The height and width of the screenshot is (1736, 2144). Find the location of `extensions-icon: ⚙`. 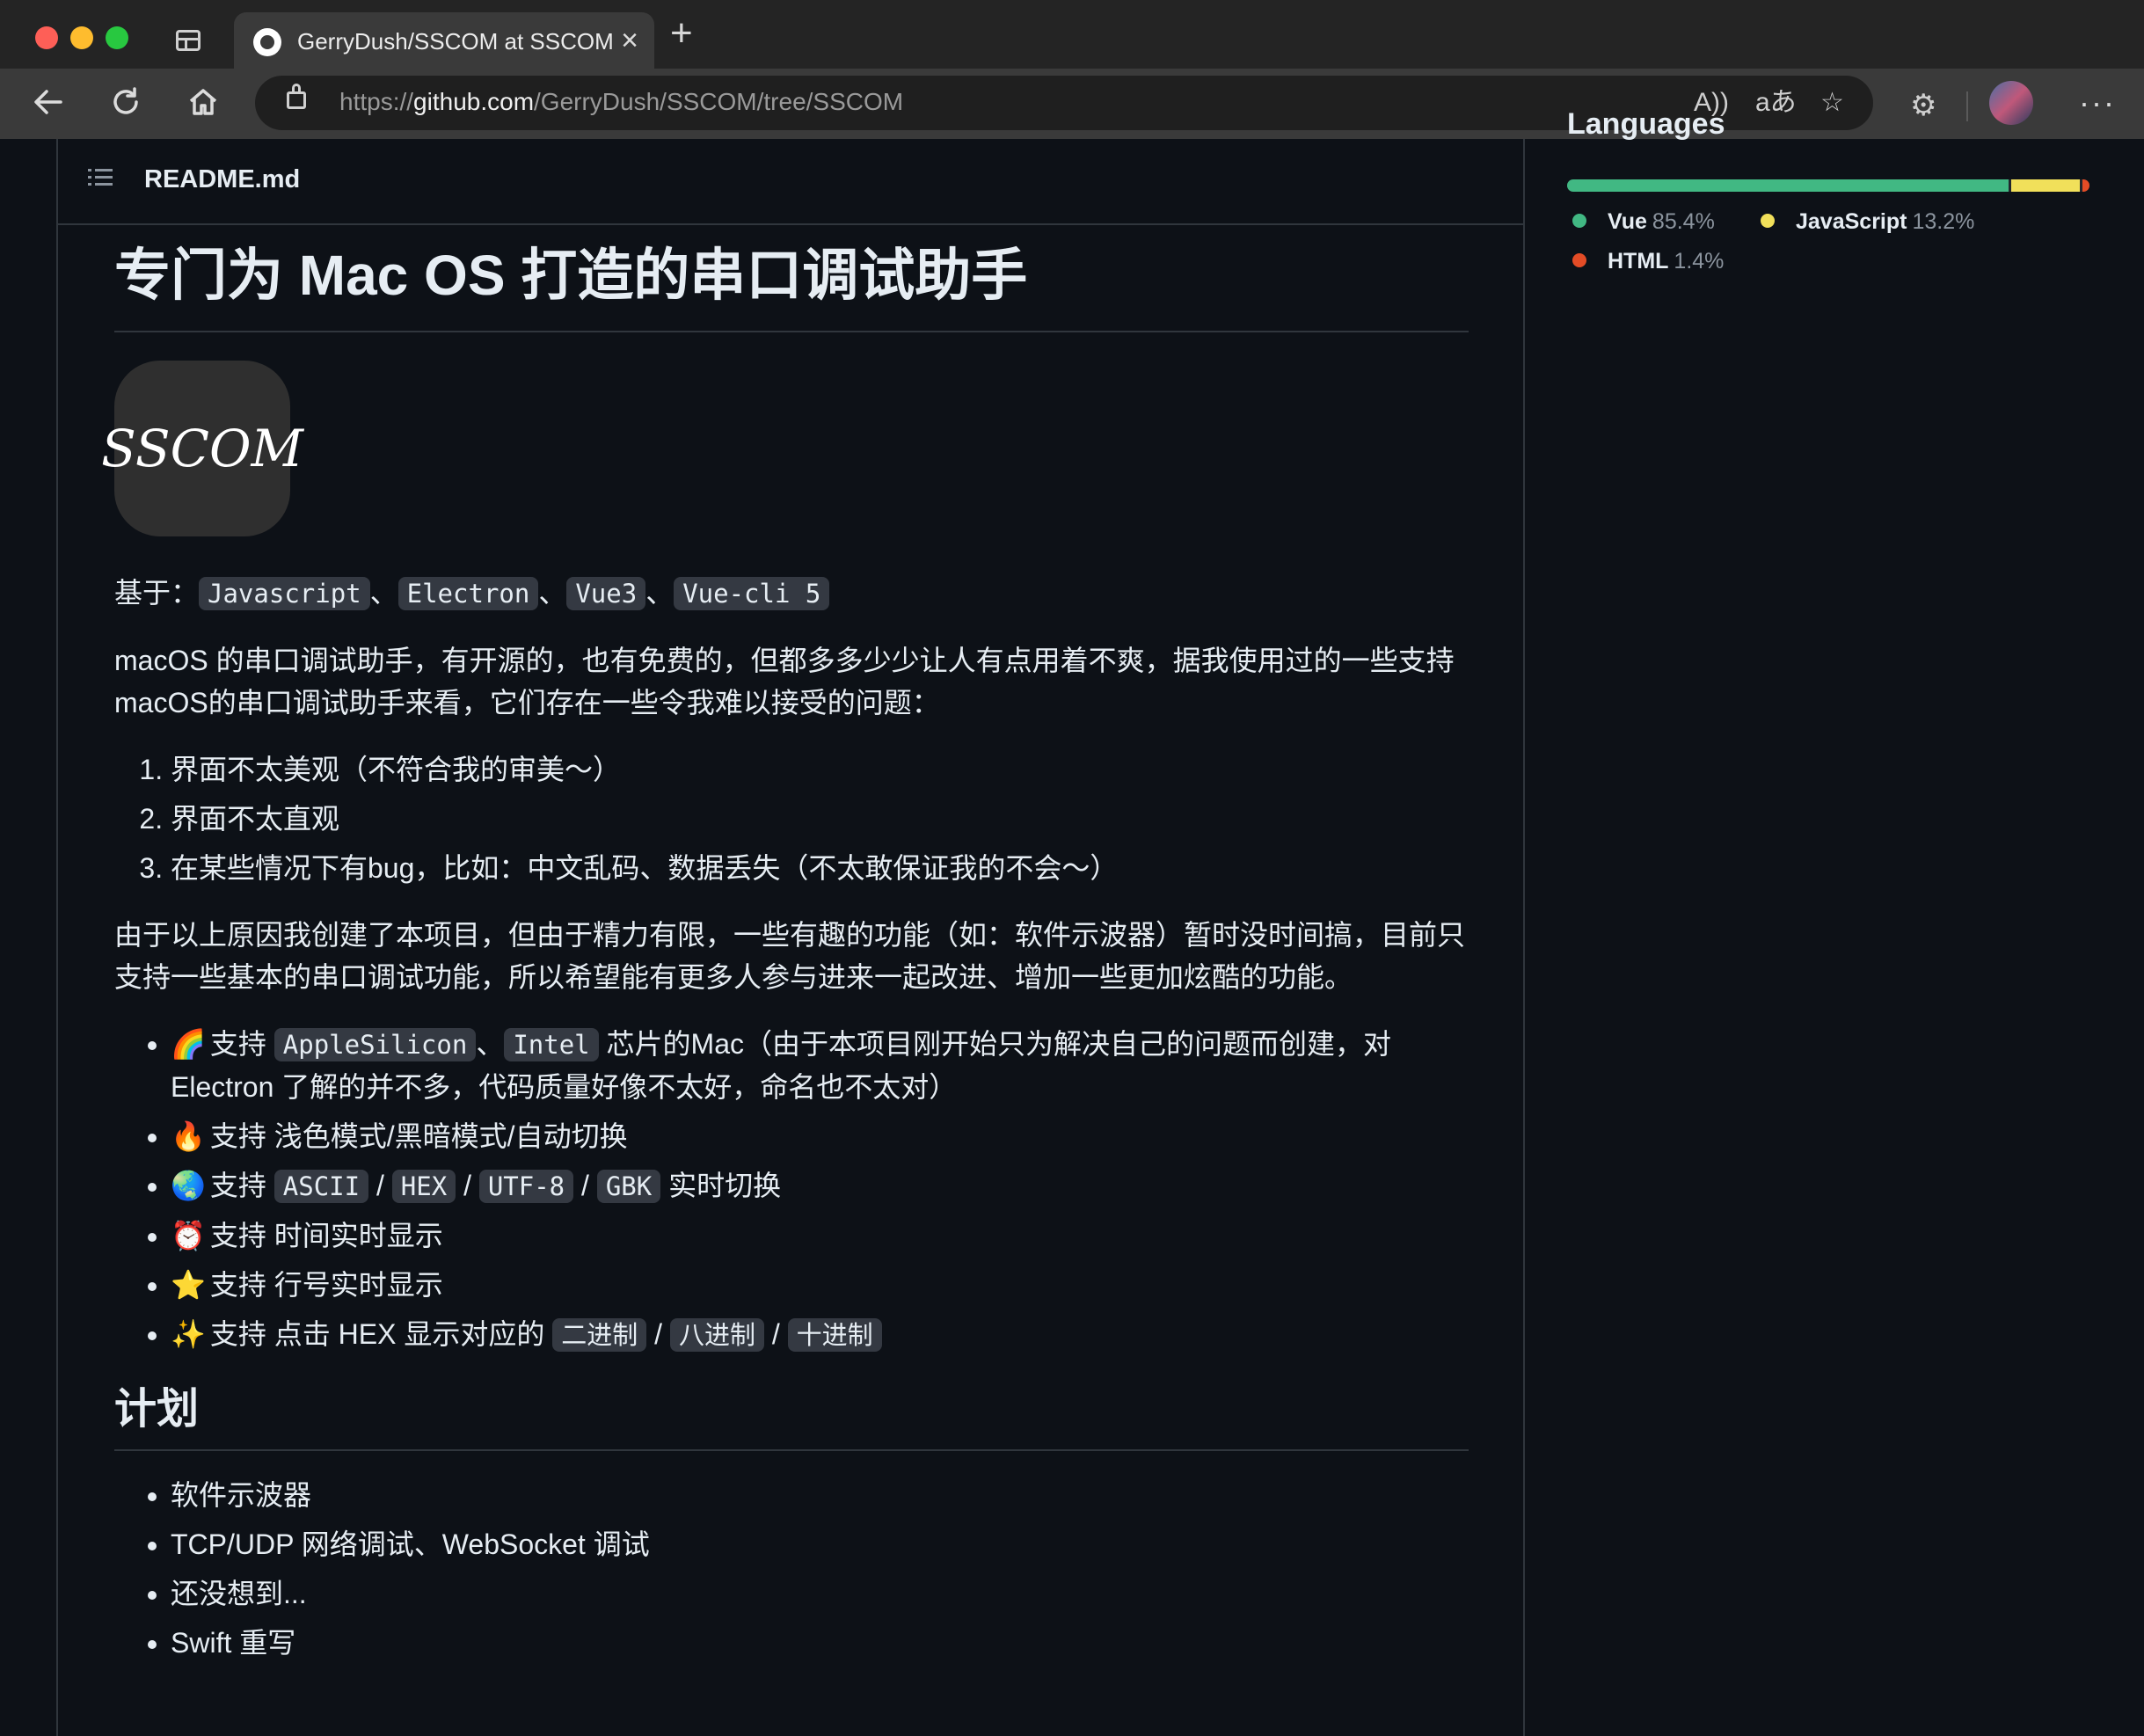

extensions-icon: ⚙ is located at coordinates (1923, 106).